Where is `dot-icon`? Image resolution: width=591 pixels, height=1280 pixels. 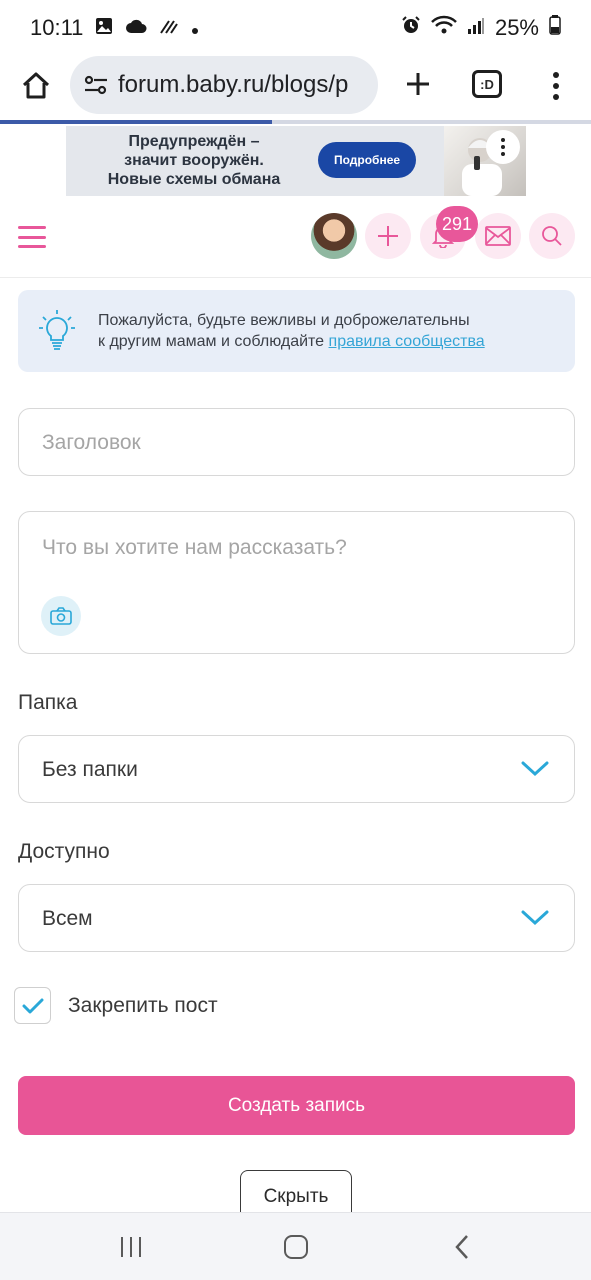 dot-icon is located at coordinates (195, 28).